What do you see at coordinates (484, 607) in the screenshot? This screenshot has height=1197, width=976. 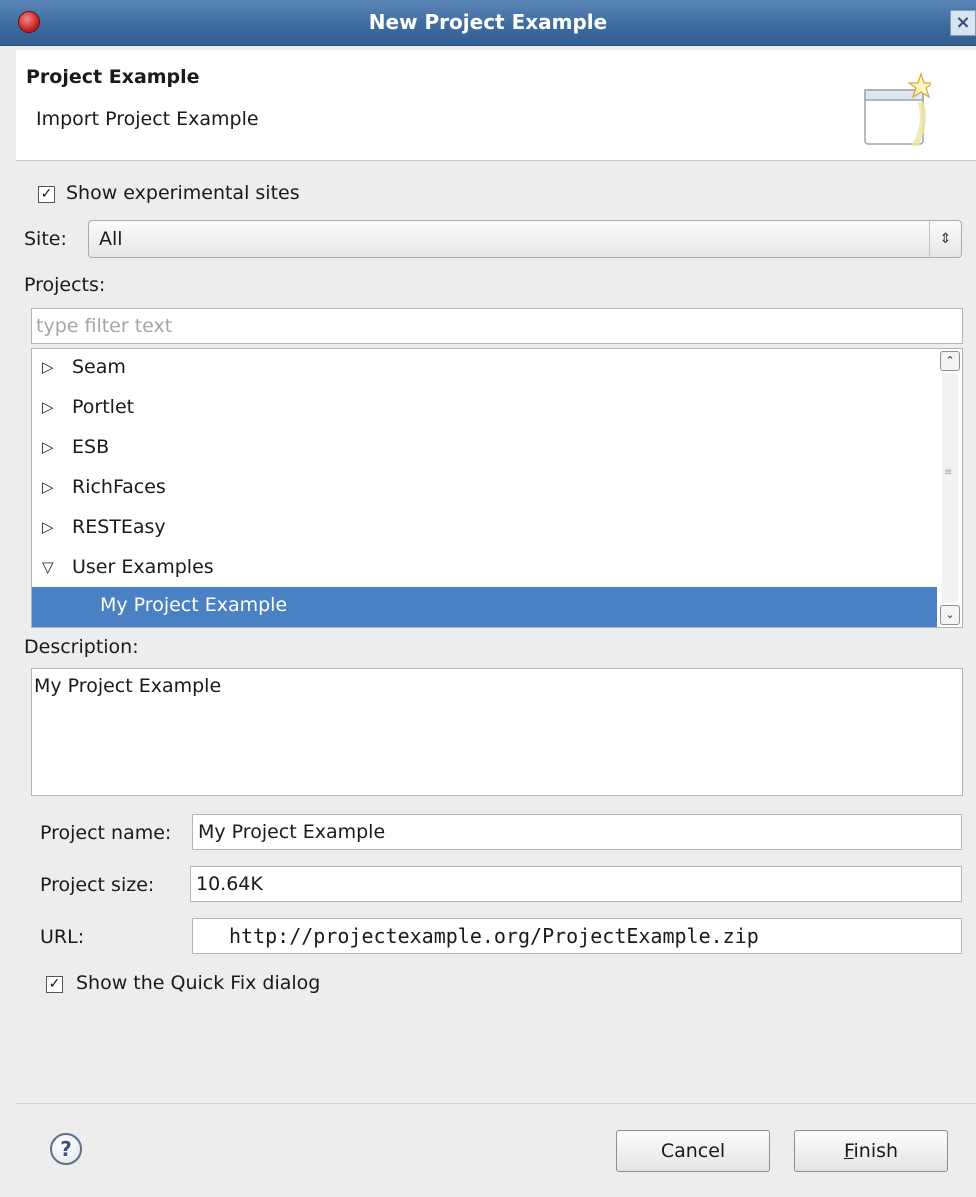 I see `tree-item-my-project-example: My Project Example` at bounding box center [484, 607].